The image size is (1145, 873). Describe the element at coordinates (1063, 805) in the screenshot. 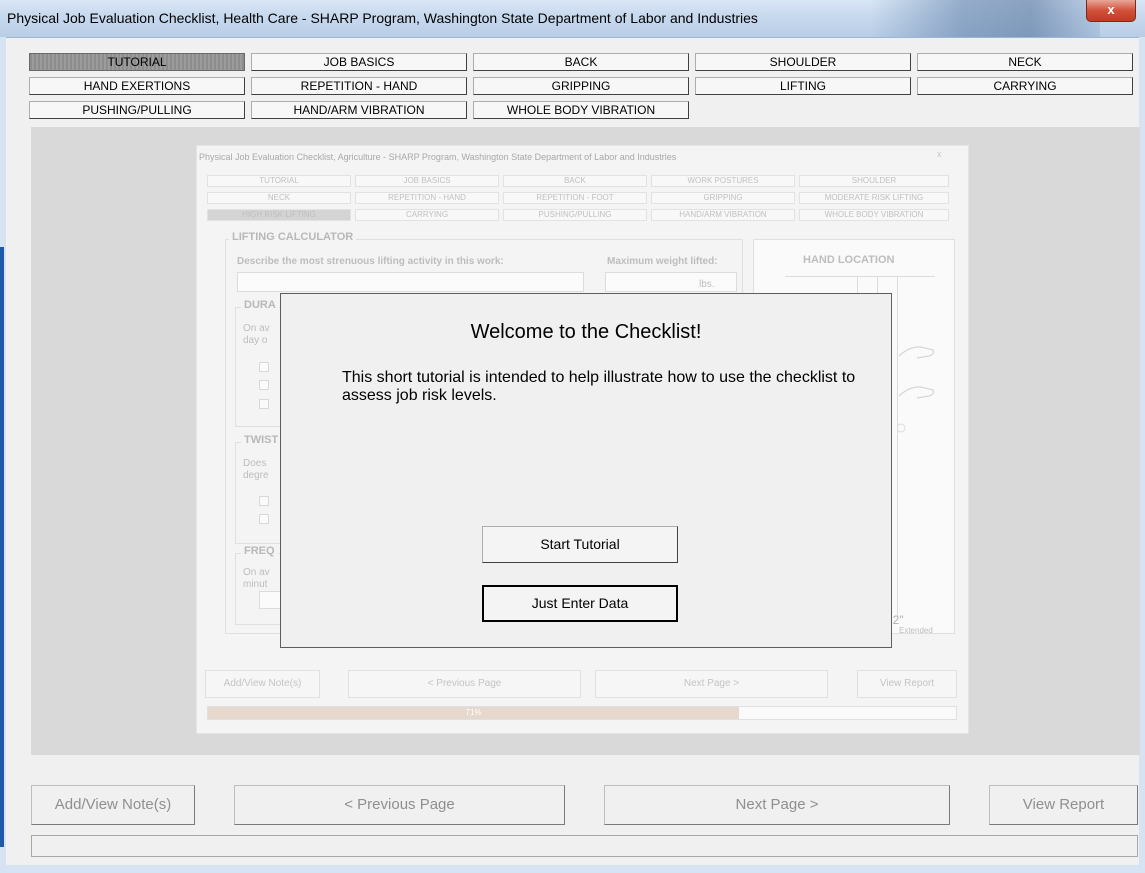

I see `view-report-button: View Report` at that location.